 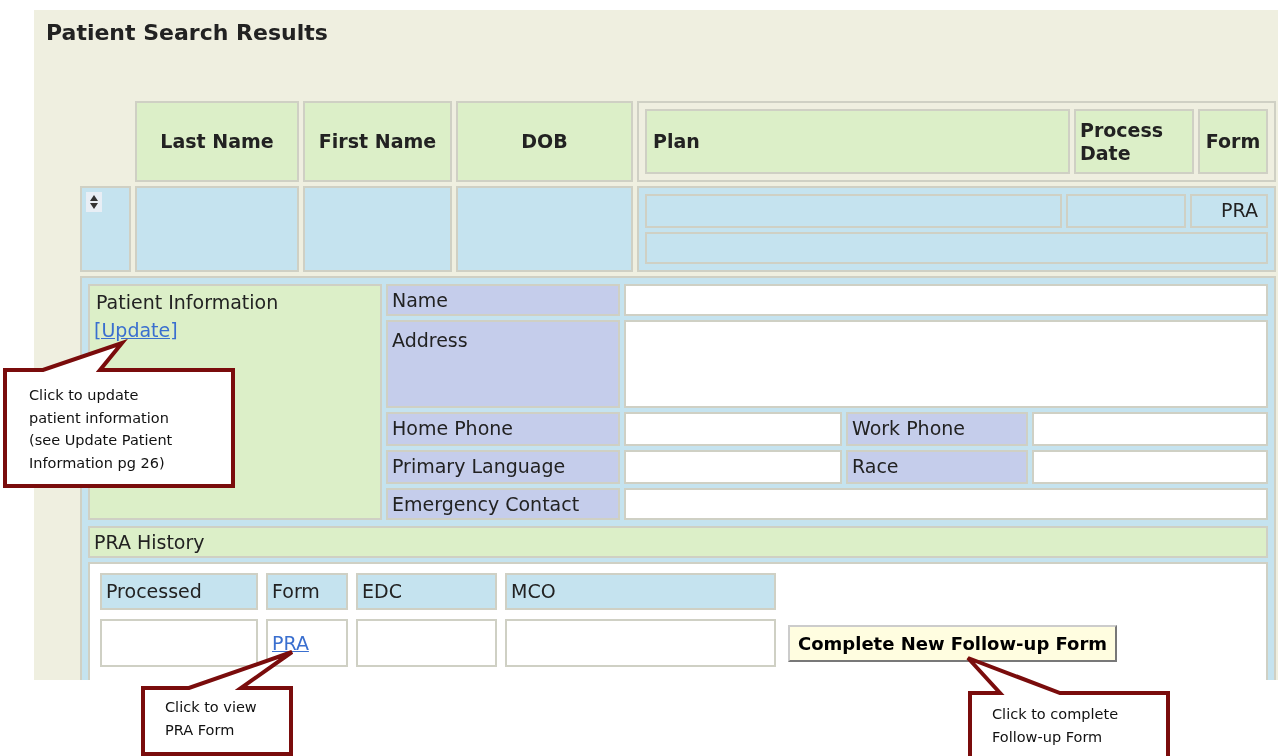 What do you see at coordinates (187, 33) in the screenshot?
I see `page-title: Patient Search Results` at bounding box center [187, 33].